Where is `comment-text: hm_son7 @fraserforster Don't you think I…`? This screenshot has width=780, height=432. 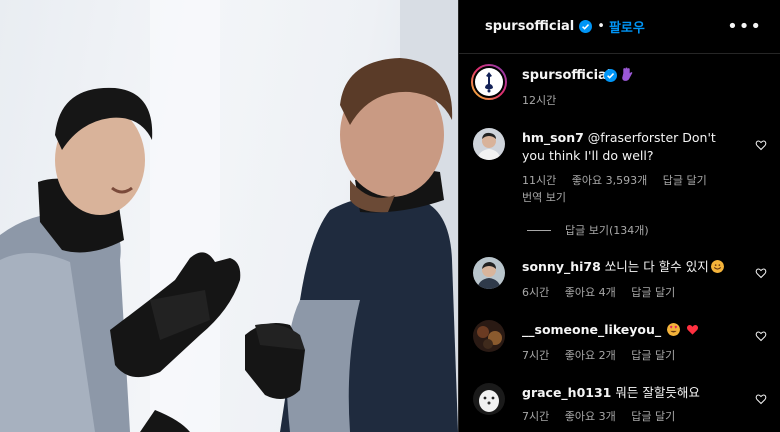 comment-text: hm_son7 @fraserforster Don't you think I… is located at coordinates (632, 147).